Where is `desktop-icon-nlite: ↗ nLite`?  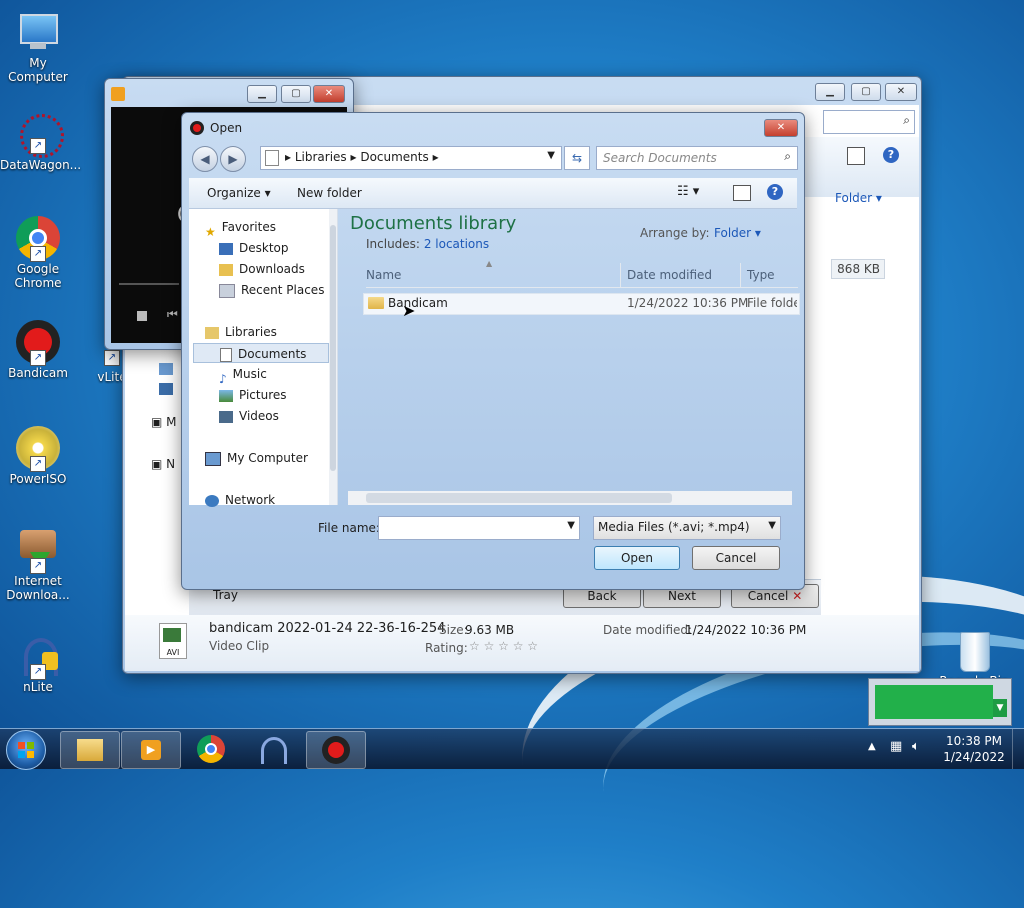 desktop-icon-nlite: ↗ nLite is located at coordinates (38, 664).